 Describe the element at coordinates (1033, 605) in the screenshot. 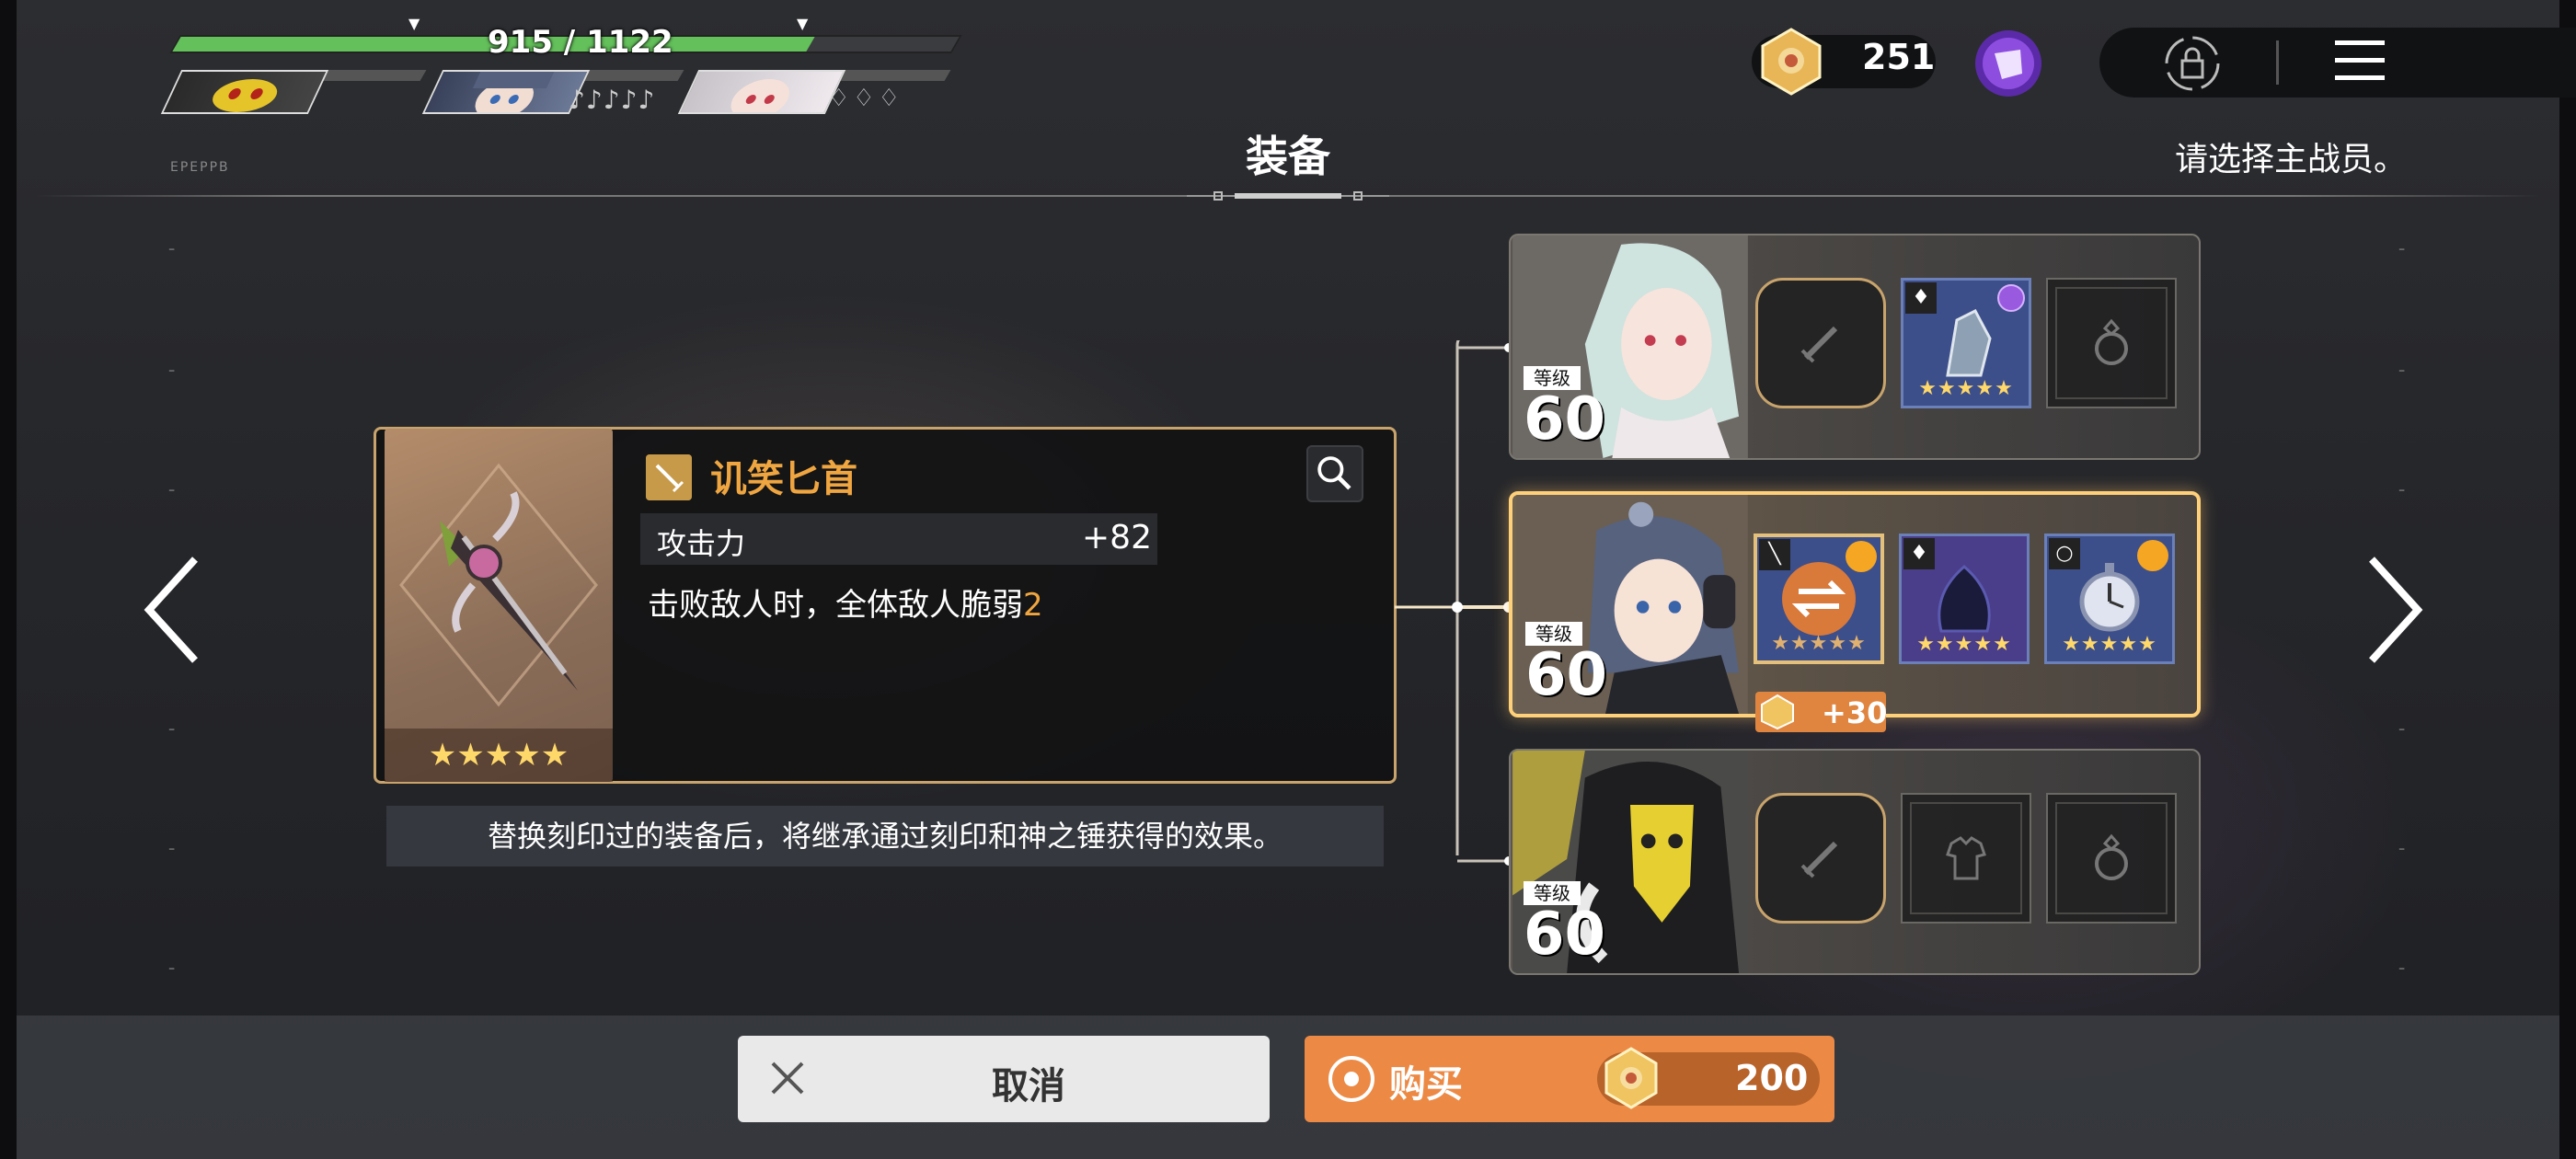

I see `effect-number: 2` at that location.